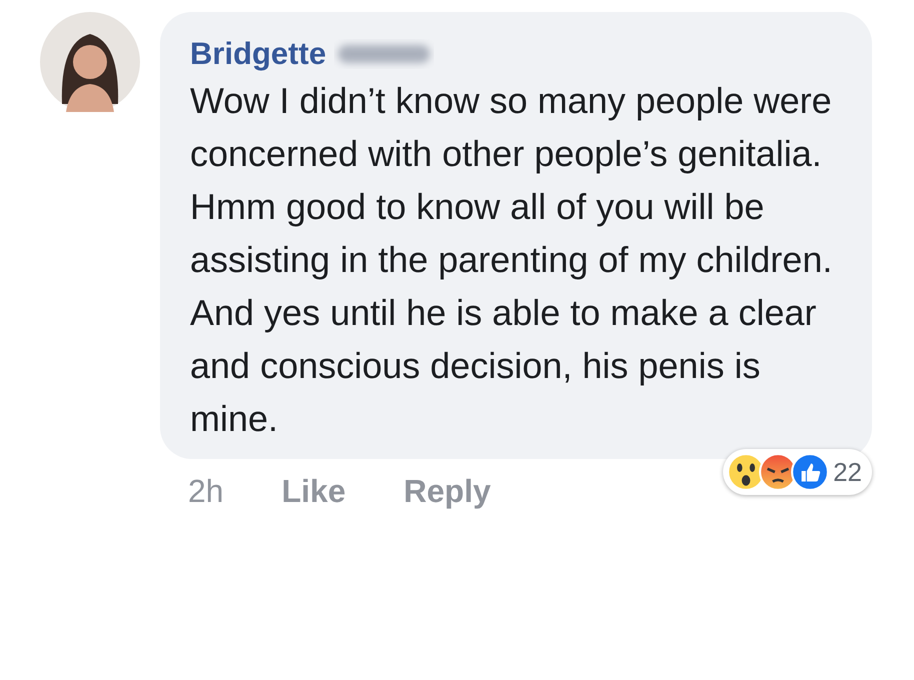 The width and height of the screenshot is (914, 680). I want to click on reaction-count: 22, so click(847, 472).